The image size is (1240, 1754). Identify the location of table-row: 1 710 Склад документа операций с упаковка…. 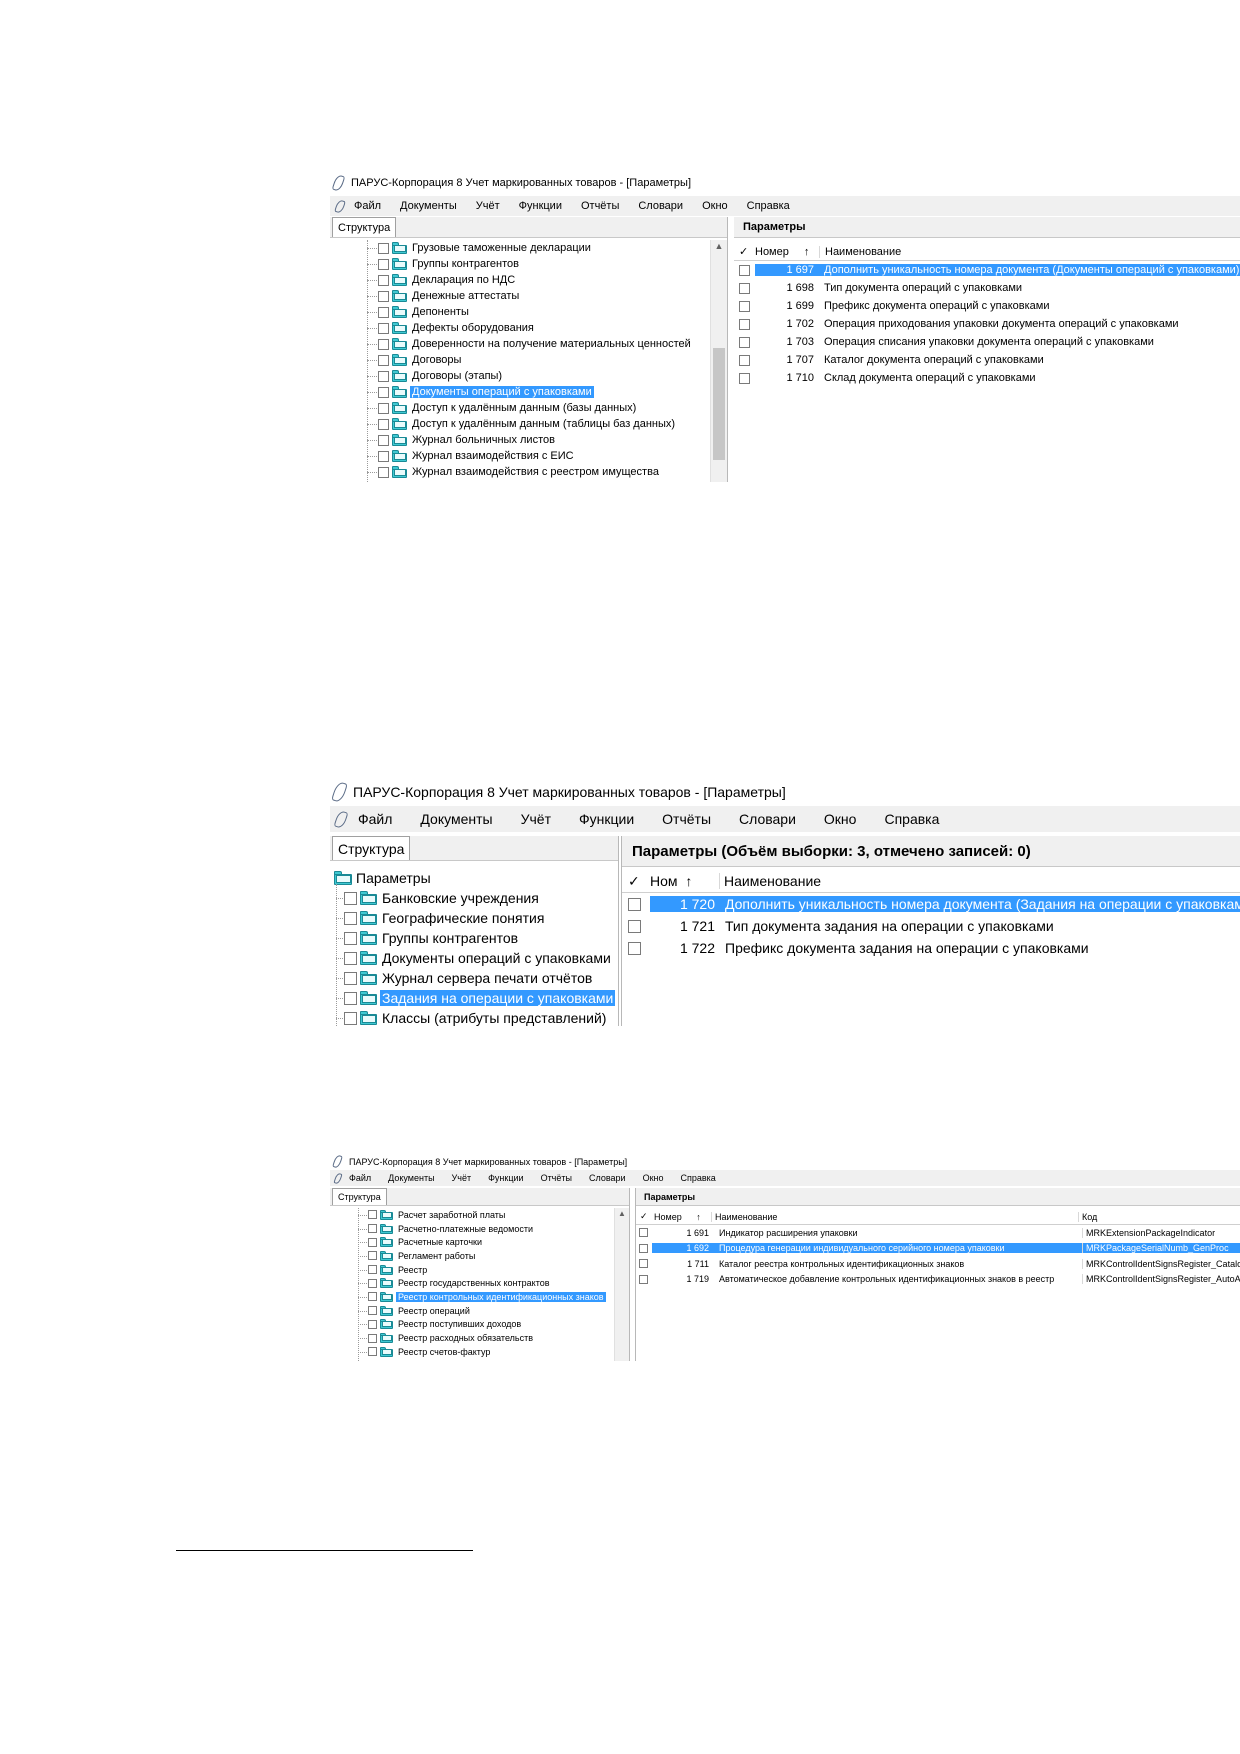
(987, 378).